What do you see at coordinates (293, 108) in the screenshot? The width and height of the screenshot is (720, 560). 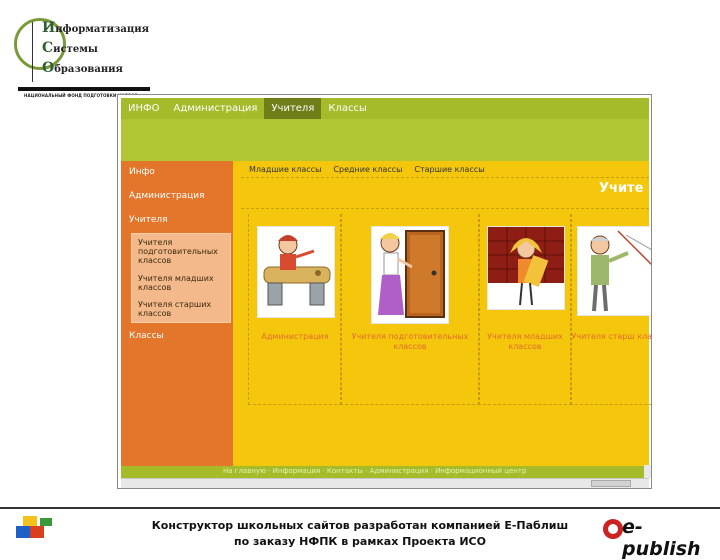 I see `top-nav-teachers: Учителя` at bounding box center [293, 108].